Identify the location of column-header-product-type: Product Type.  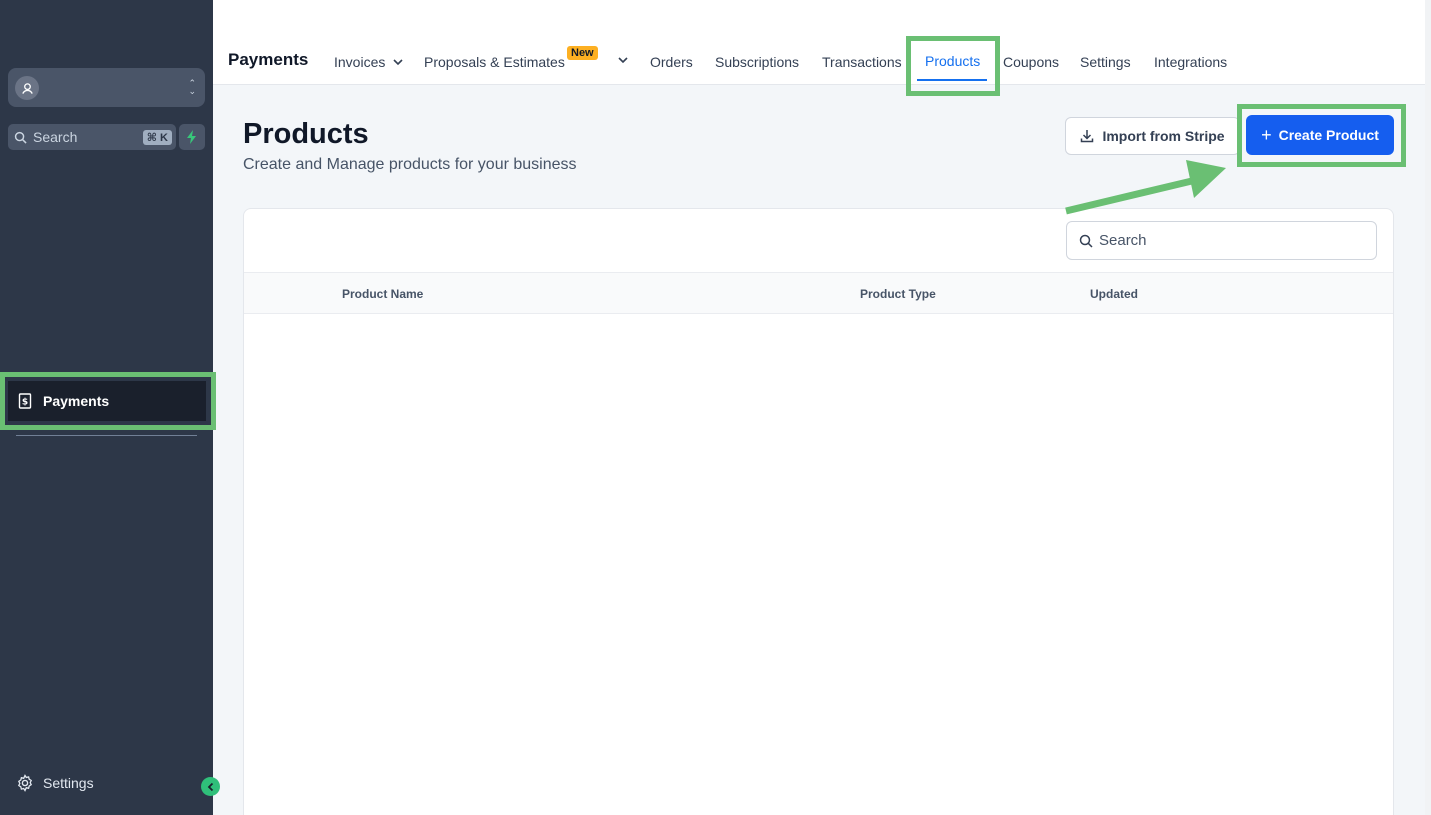
(898, 294).